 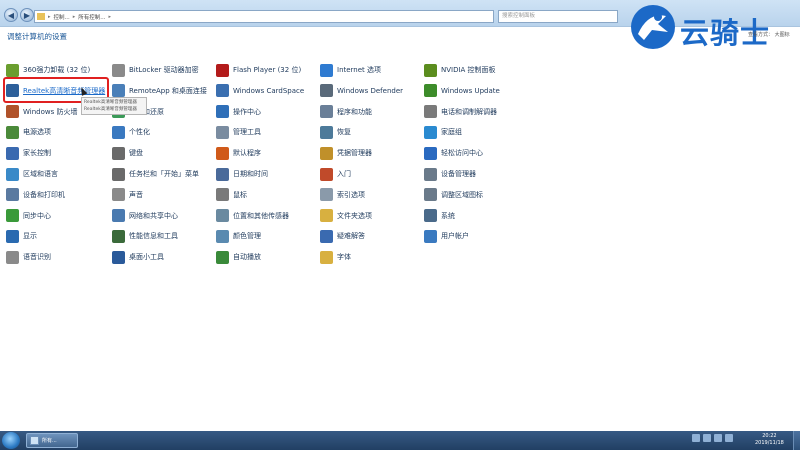 What do you see at coordinates (718, 438) in the screenshot?
I see `volume-icon` at bounding box center [718, 438].